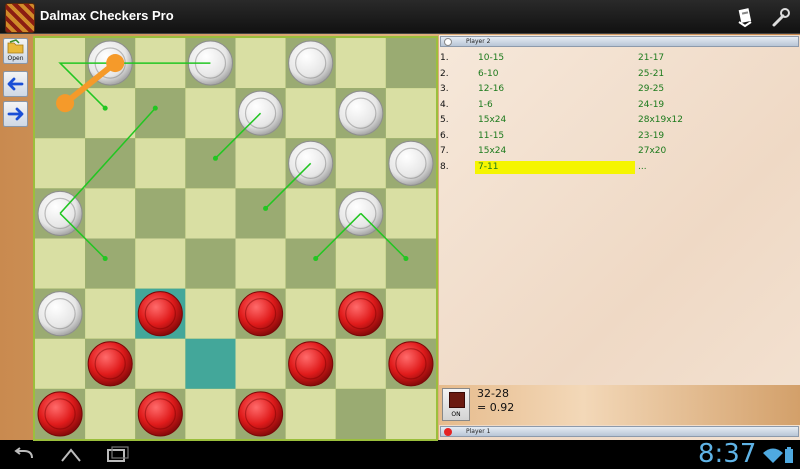 This screenshot has height=469, width=800. What do you see at coordinates (444, 59) in the screenshot?
I see `move-number: 1.` at bounding box center [444, 59].